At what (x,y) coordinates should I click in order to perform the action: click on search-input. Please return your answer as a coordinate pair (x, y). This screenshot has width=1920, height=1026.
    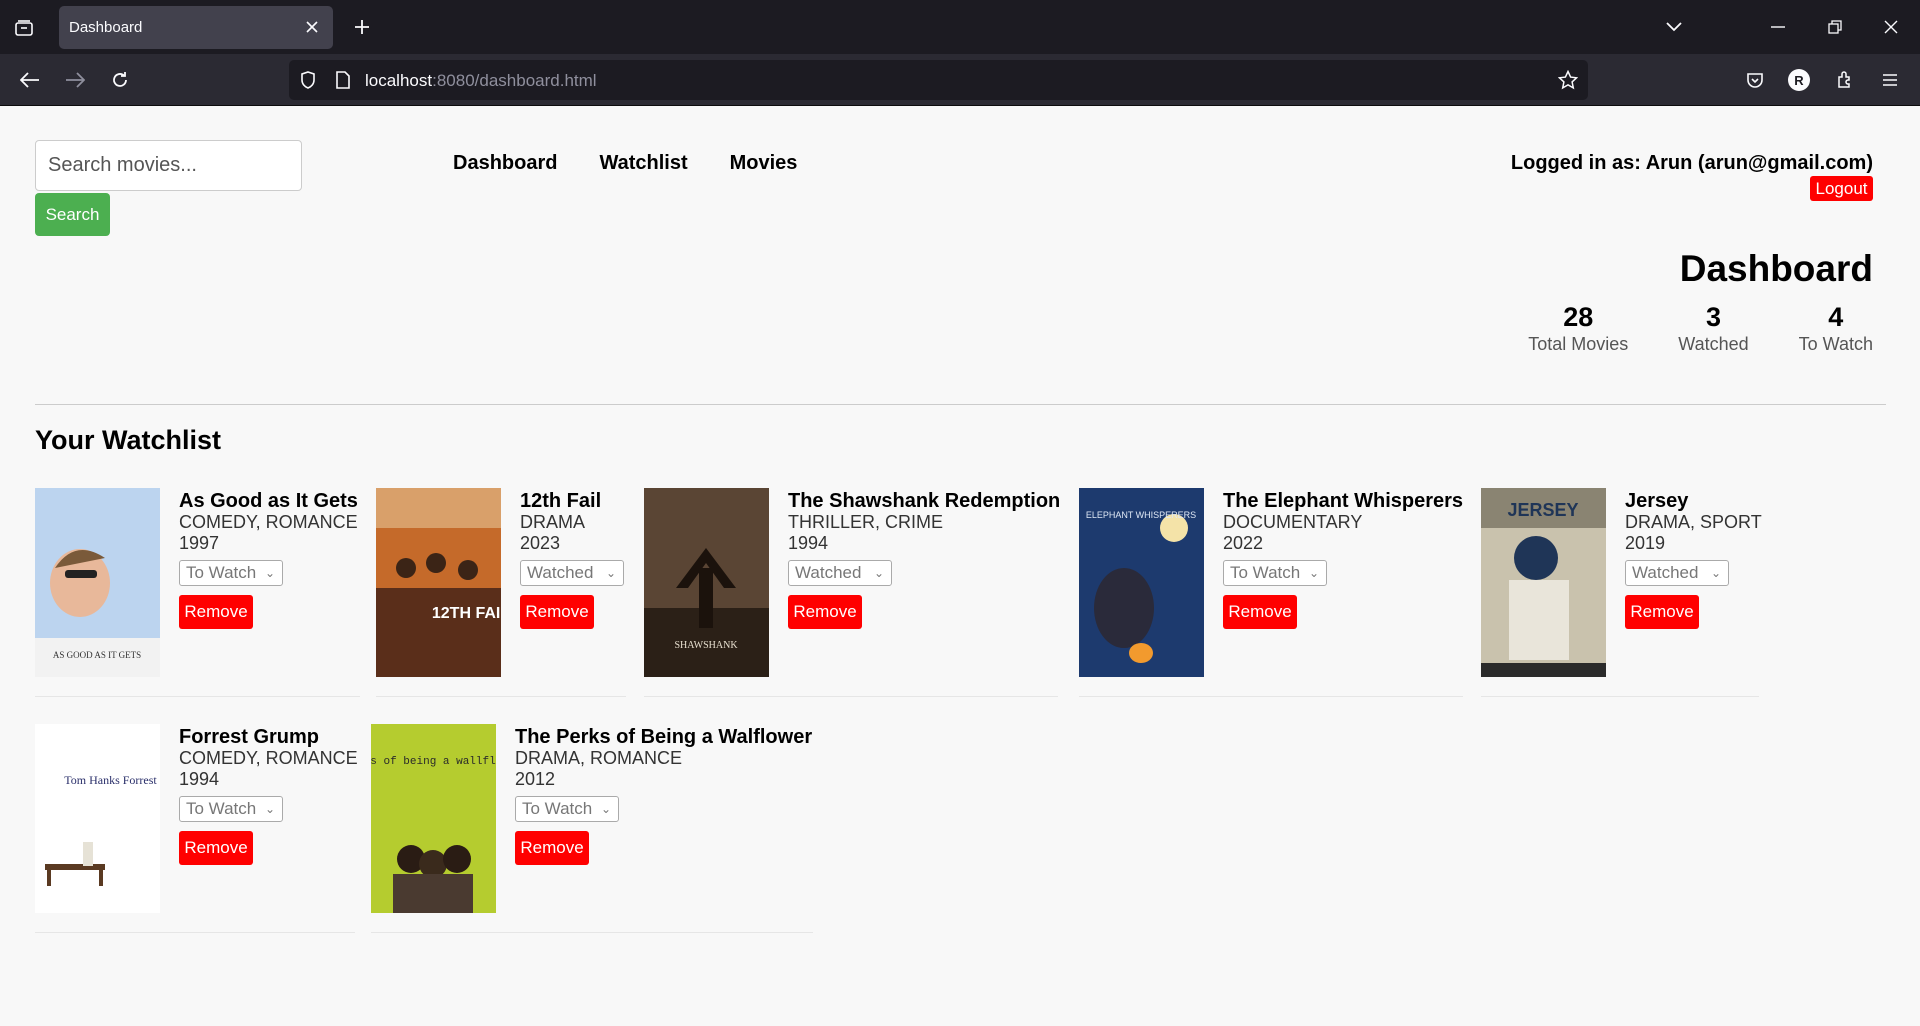
    Looking at the image, I should click on (168, 165).